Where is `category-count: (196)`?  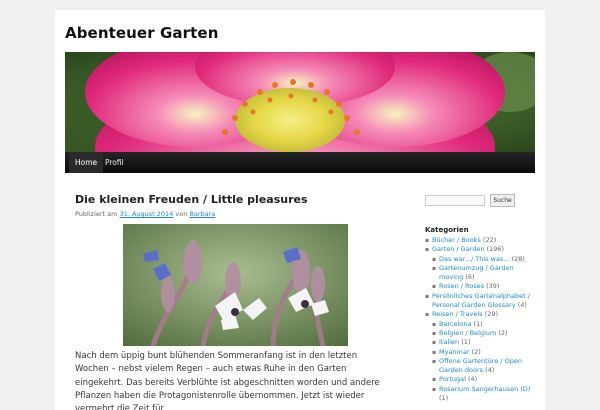
category-count: (196) is located at coordinates (495, 249).